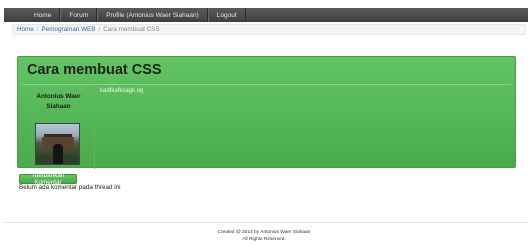 The height and width of the screenshot is (245, 528). Describe the element at coordinates (266, 84) in the screenshot. I see `title-divider` at that location.